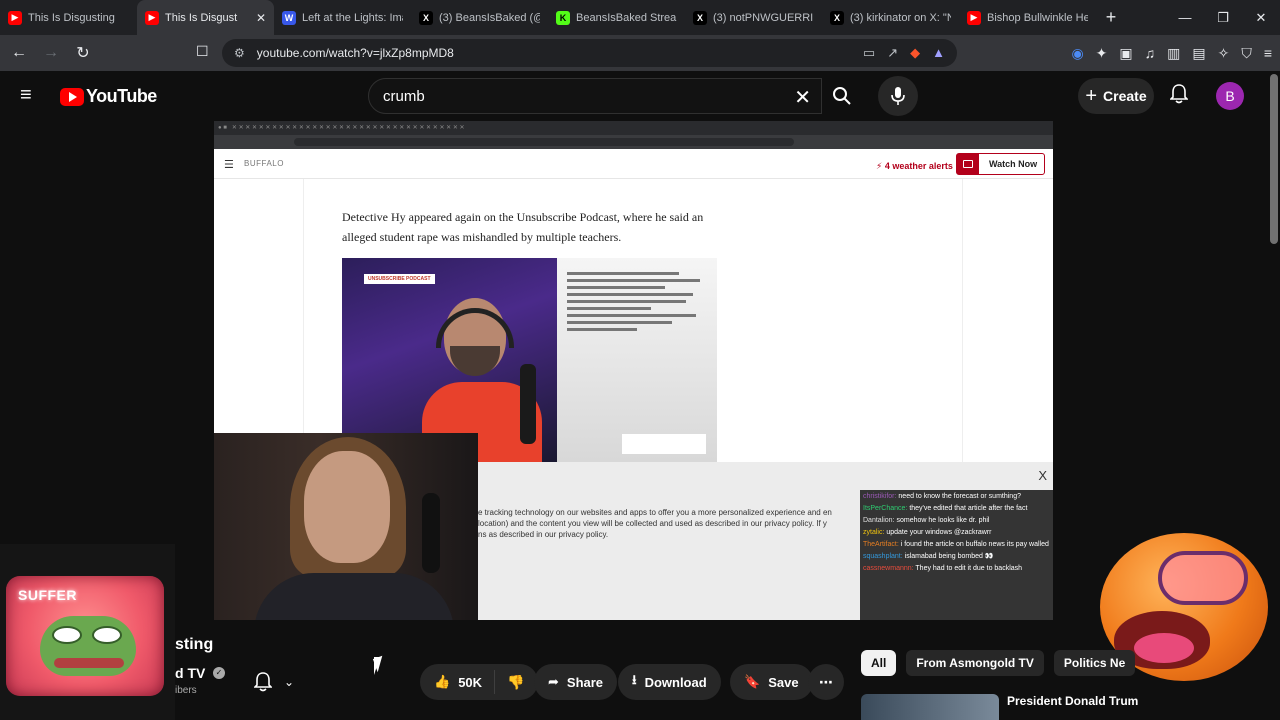 The height and width of the screenshot is (720, 1280). I want to click on search-input: crumb ✕, so click(595, 96).